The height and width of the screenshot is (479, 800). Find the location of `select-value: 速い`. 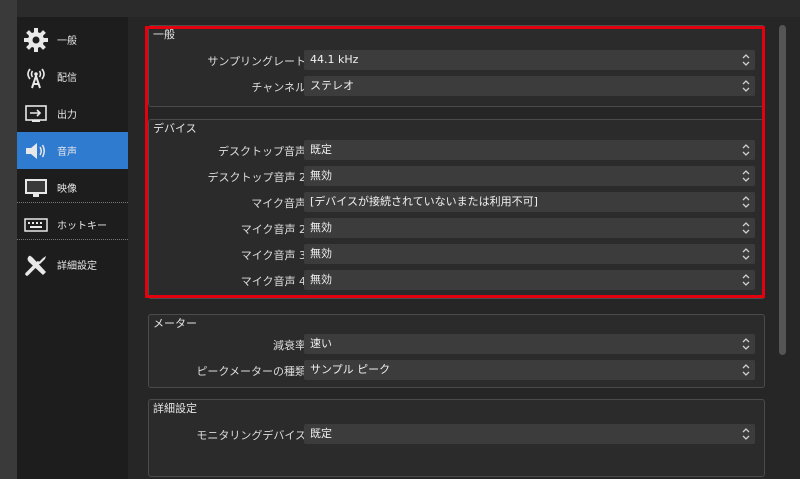

select-value: 速い is located at coordinates (321, 343).